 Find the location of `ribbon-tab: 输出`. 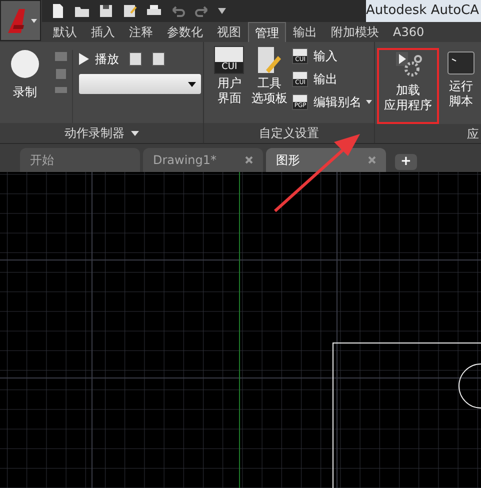

ribbon-tab: 输出 is located at coordinates (305, 32).